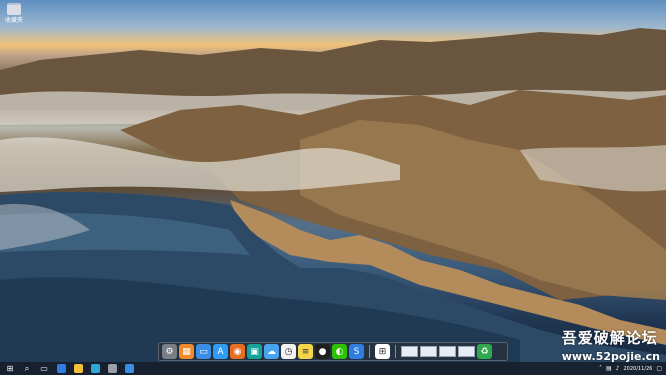 This screenshot has width=666, height=375. I want to click on desktop-icon-label: 收藏夹, so click(13, 20).